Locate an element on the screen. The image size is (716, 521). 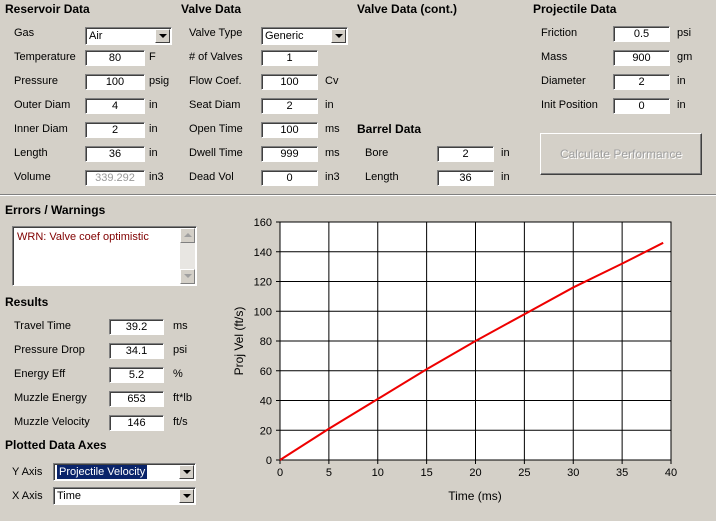
y-tick-label: 120 is located at coordinates (263, 283).